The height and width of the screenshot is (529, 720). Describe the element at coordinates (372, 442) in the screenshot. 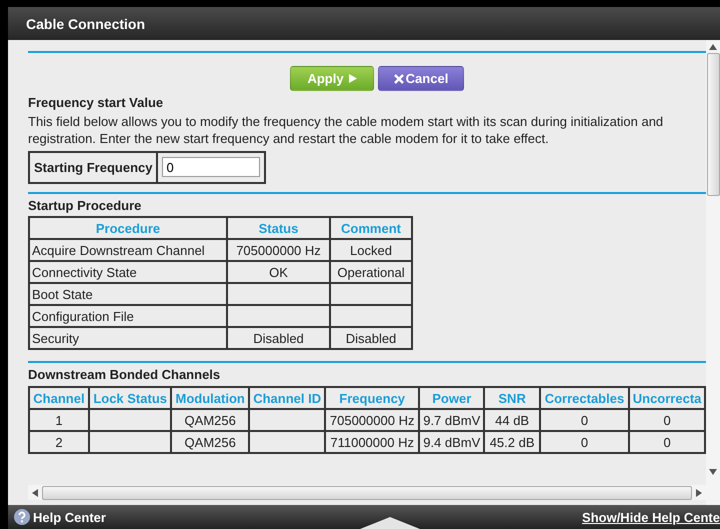

I see `table-cell: 711000000 Hz` at that location.